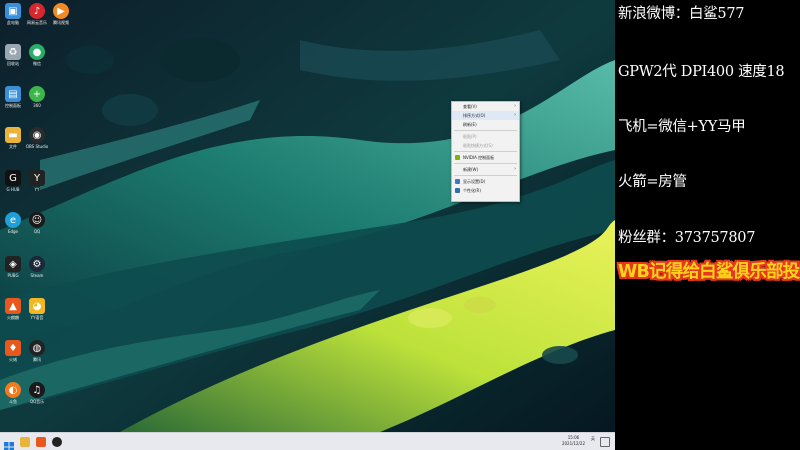  Describe the element at coordinates (13, 390) in the screenshot. I see `douyu-icon: ◐` at that location.